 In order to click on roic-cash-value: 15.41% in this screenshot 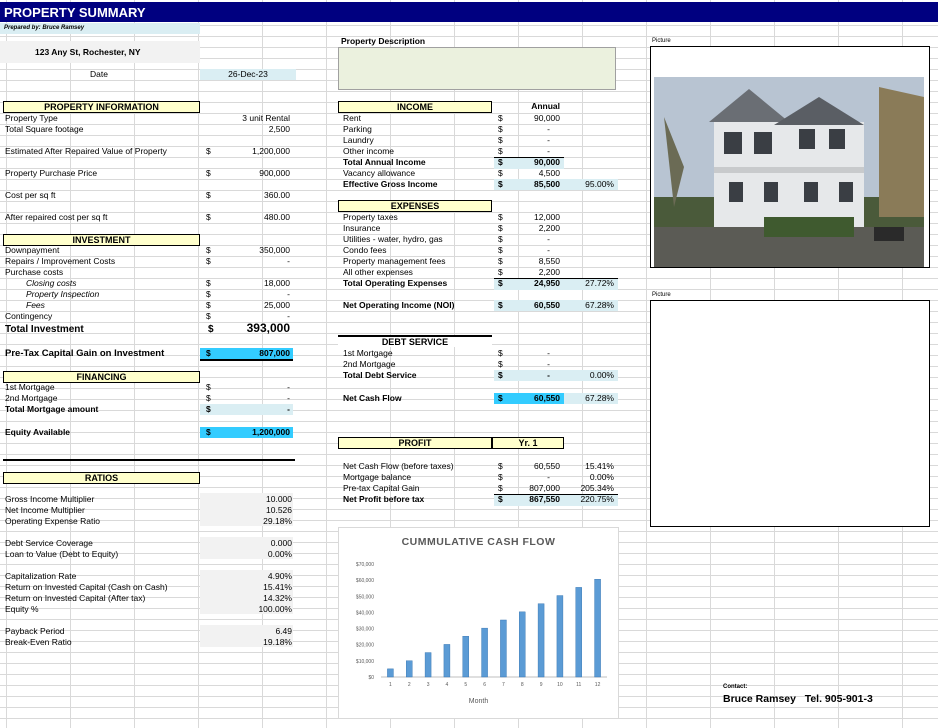, I will do `click(277, 587)`.